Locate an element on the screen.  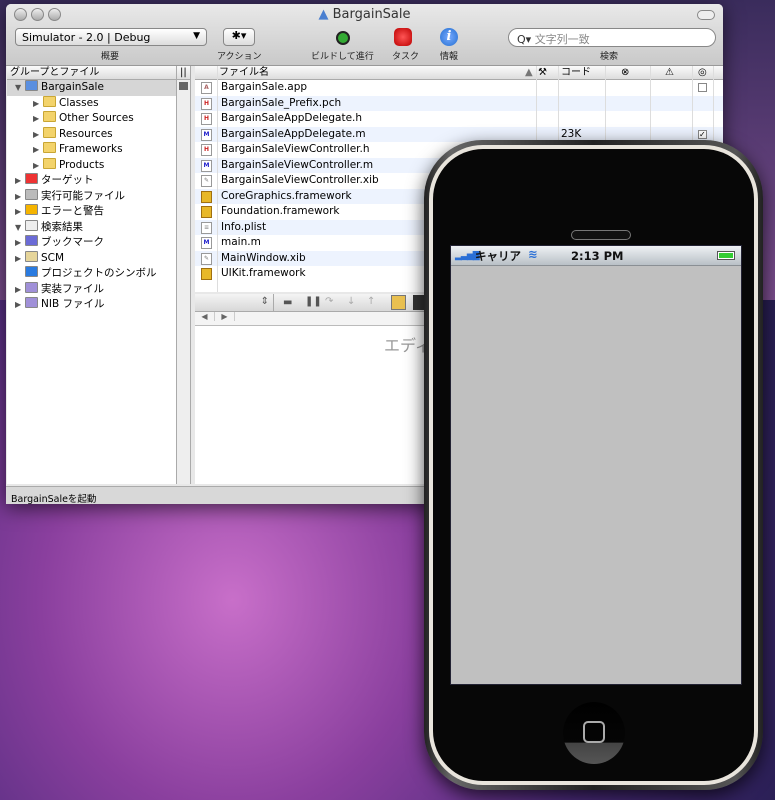
file-name: MainWindow.xib is located at coordinates (263, 257).